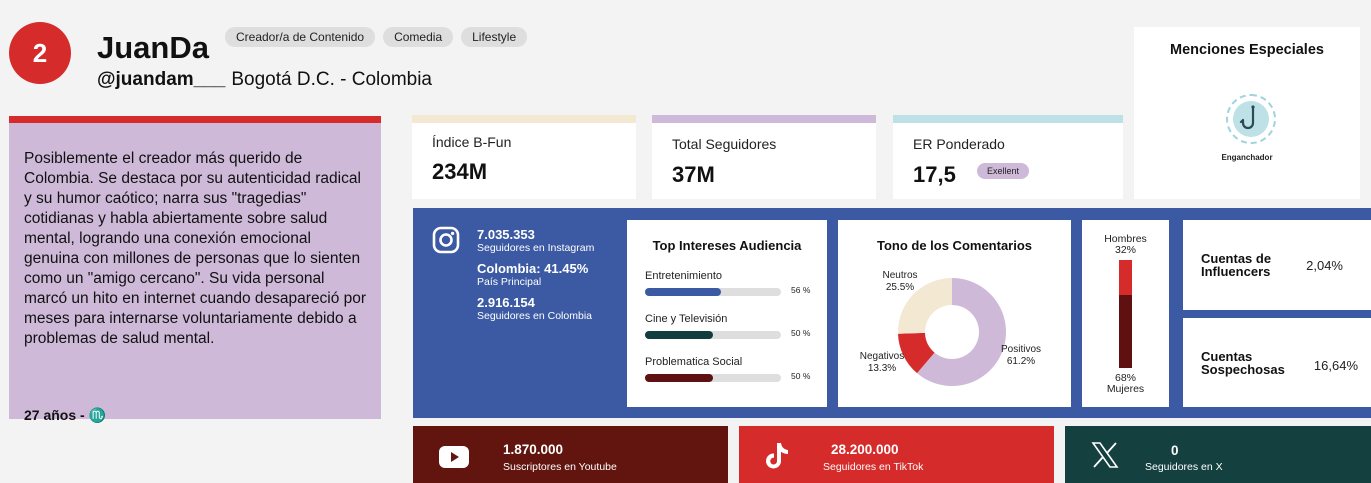  I want to click on gender-bar-women, so click(1125, 331).